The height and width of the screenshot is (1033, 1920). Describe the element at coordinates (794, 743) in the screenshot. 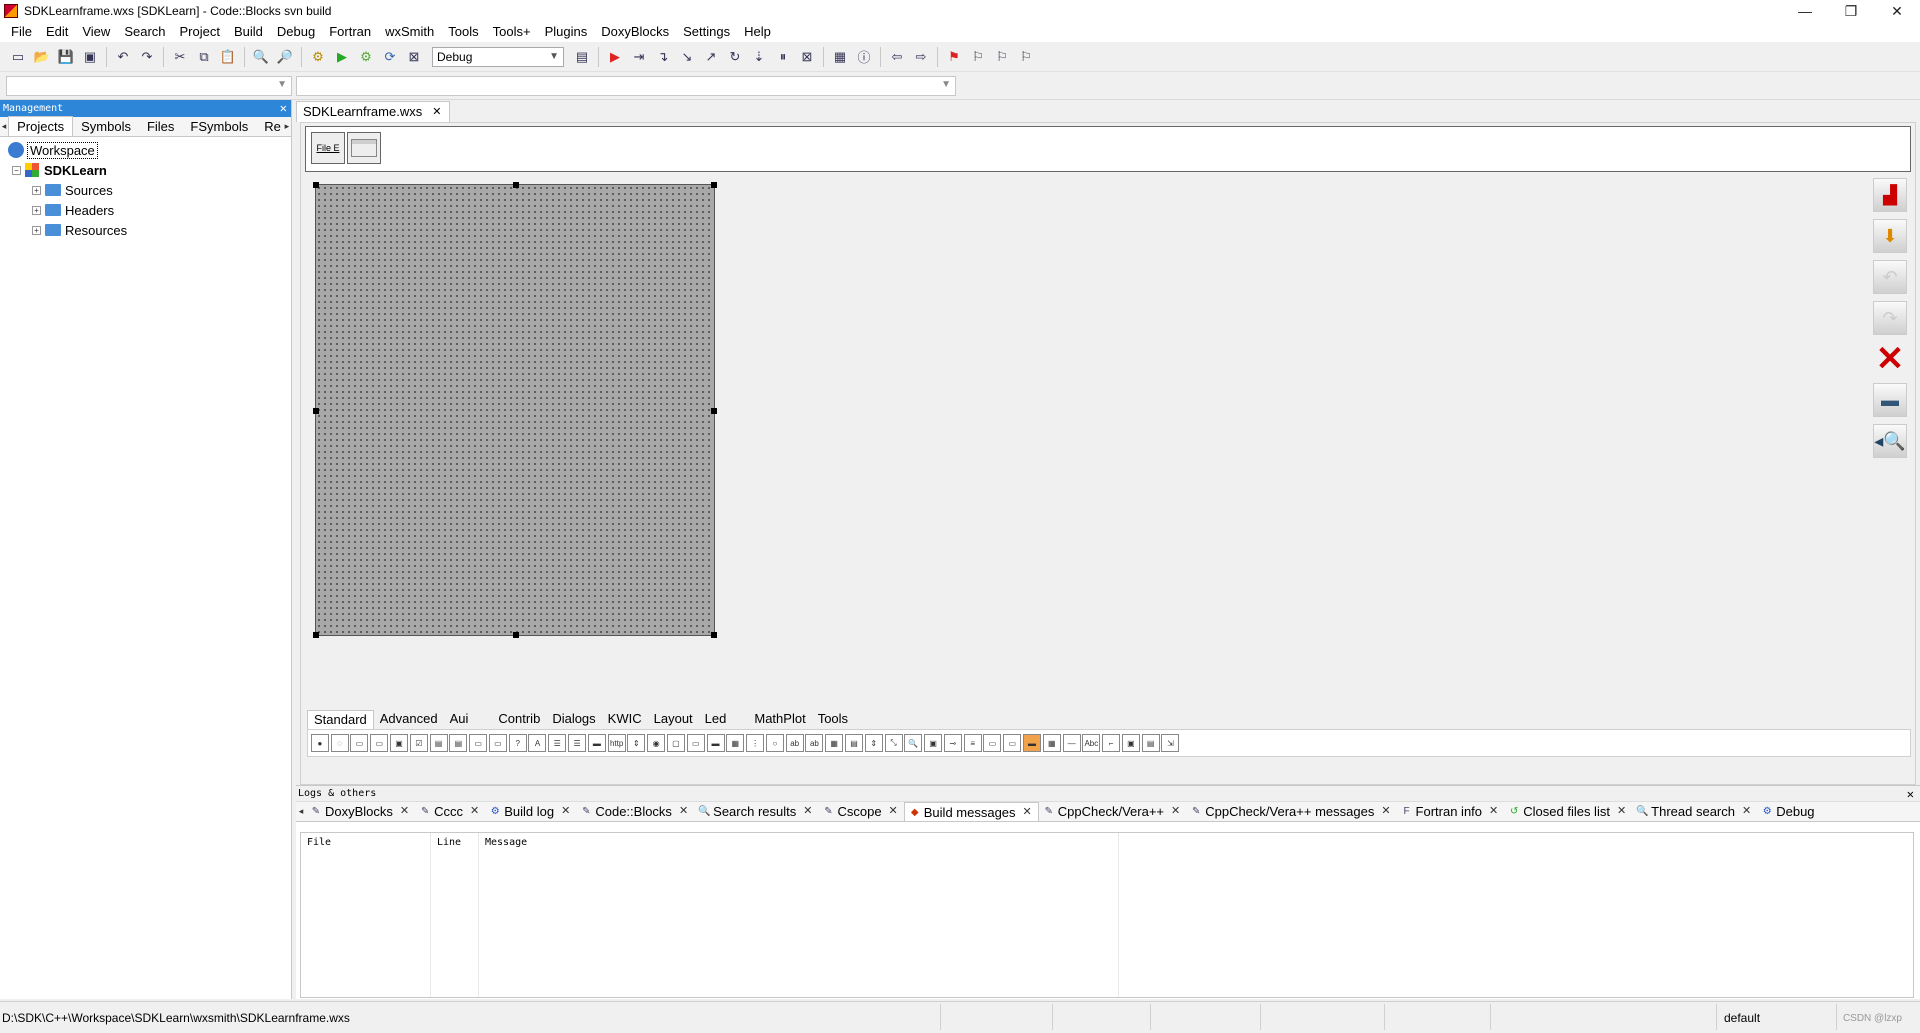

I see `textctrl2-widget-icon: ab` at that location.